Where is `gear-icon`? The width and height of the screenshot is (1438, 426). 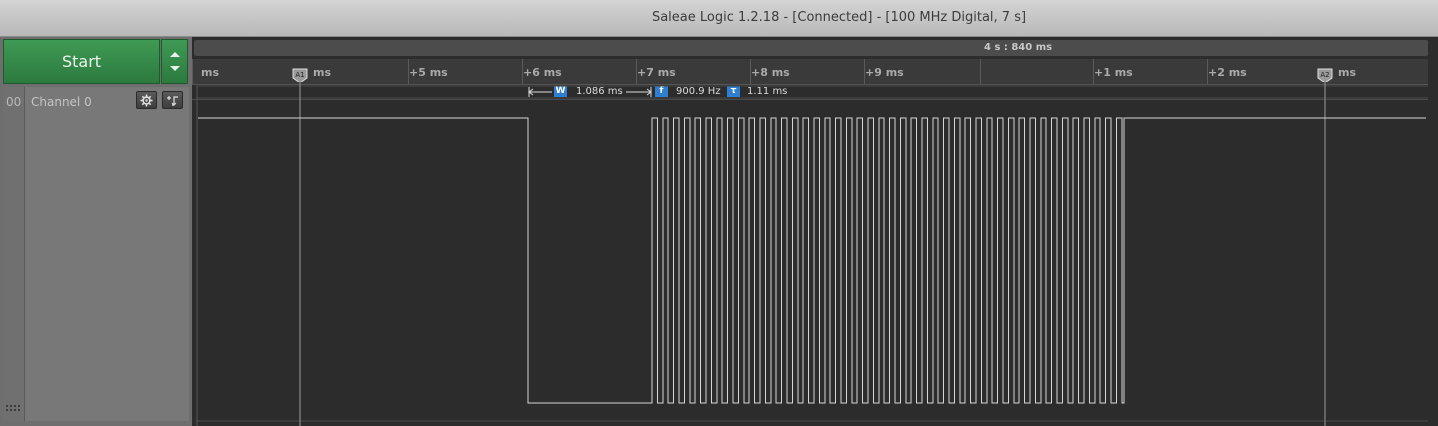 gear-icon is located at coordinates (146, 100).